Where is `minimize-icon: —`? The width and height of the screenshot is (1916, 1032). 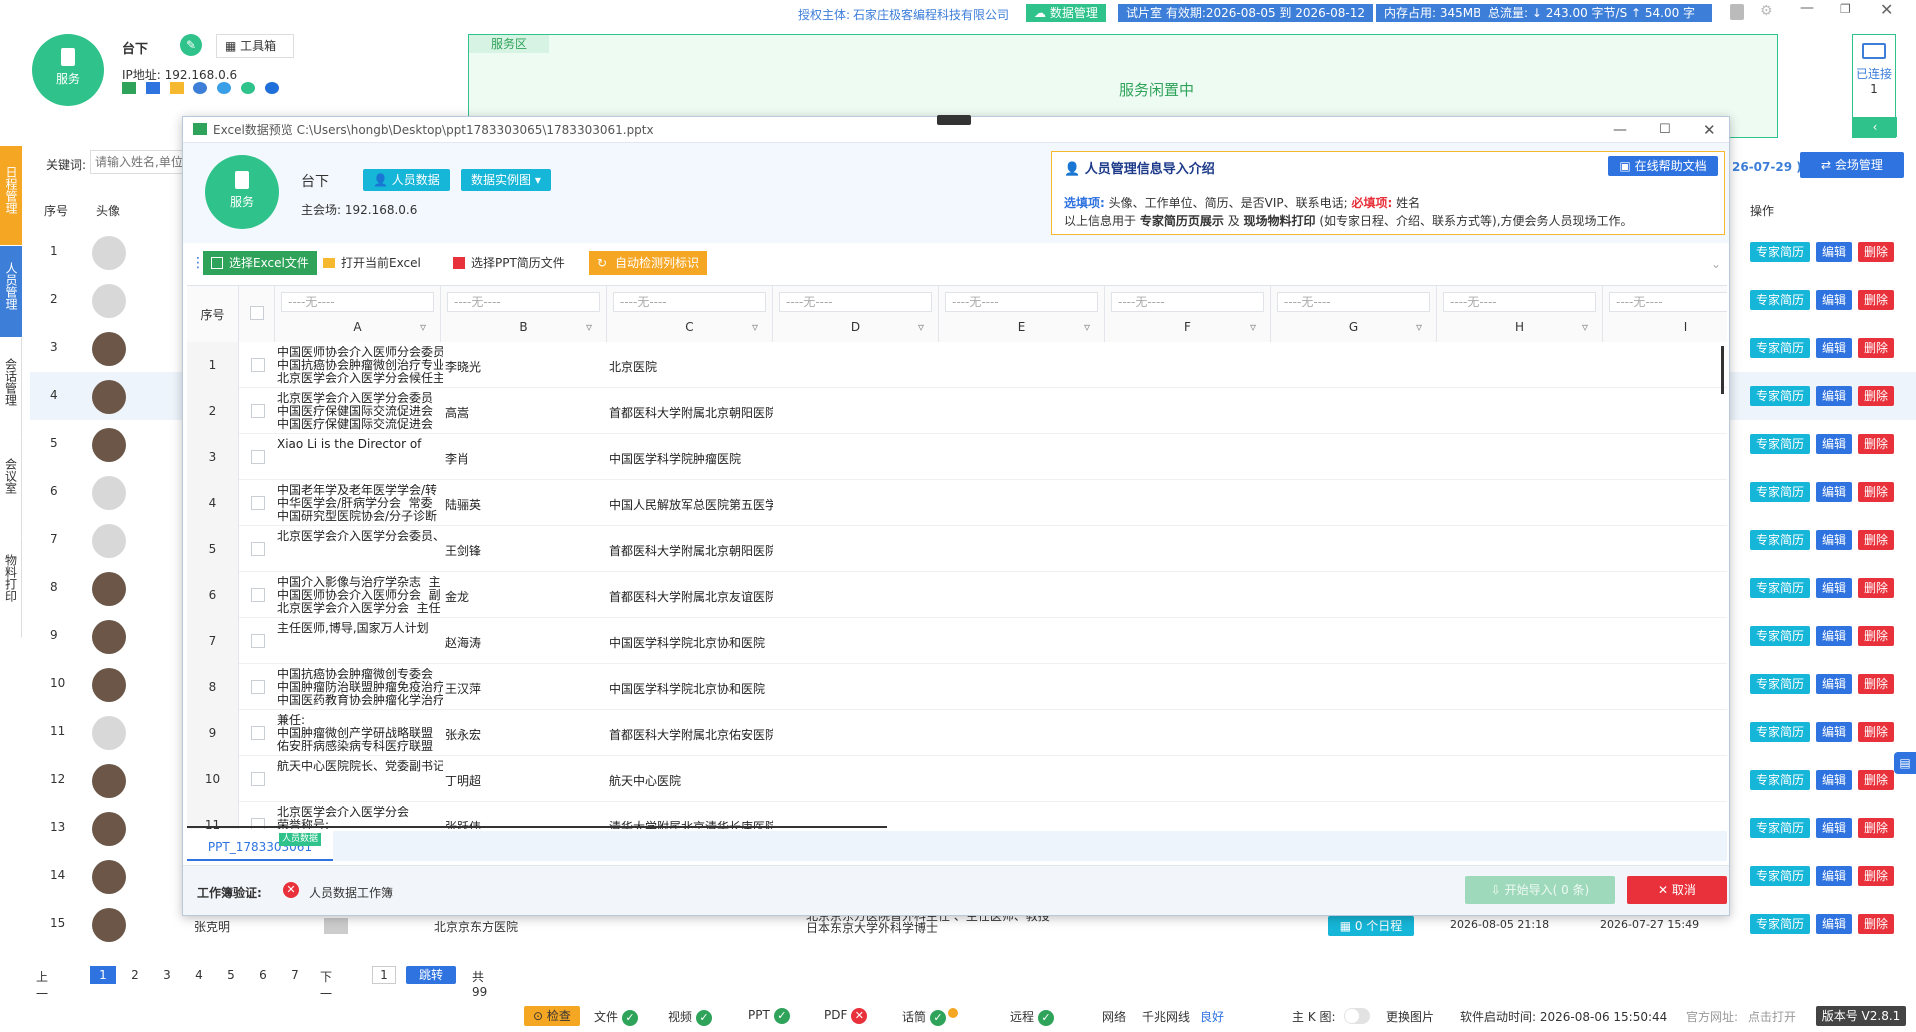
minimize-icon: — is located at coordinates (1807, 8).